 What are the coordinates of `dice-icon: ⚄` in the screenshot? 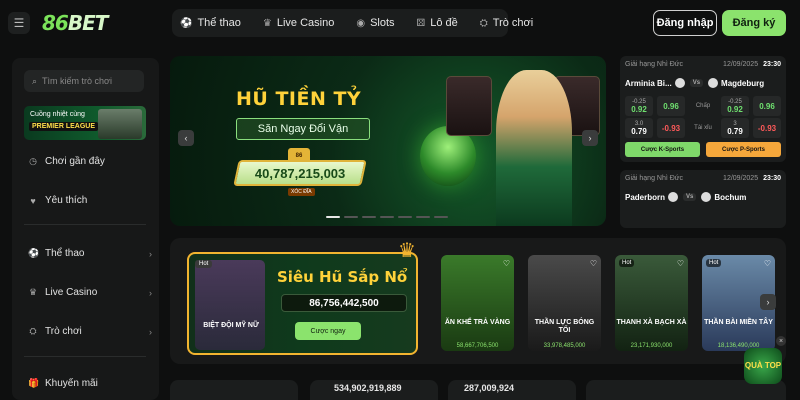 It's located at (421, 23).